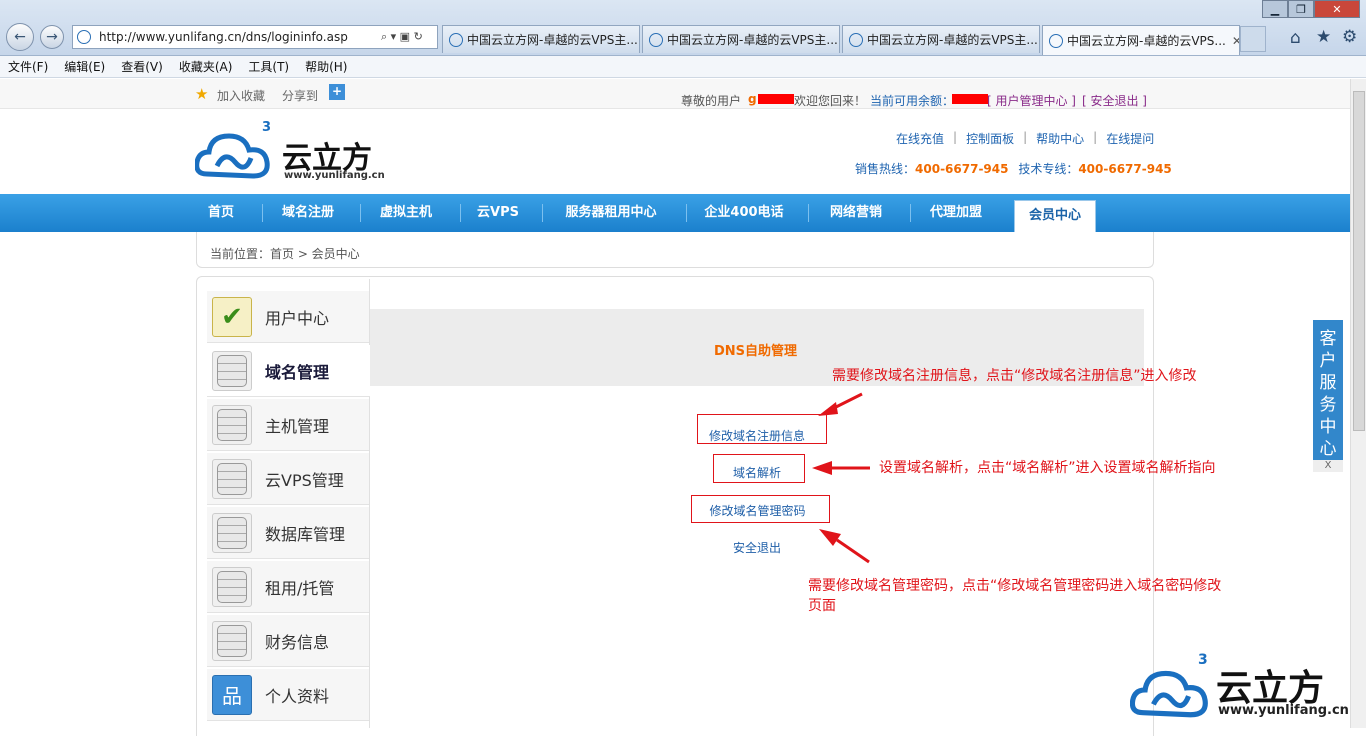 The image size is (1366, 736). Describe the element at coordinates (288, 695) in the screenshot. I see `sidebar-item-profile: 品 个人资料` at that location.